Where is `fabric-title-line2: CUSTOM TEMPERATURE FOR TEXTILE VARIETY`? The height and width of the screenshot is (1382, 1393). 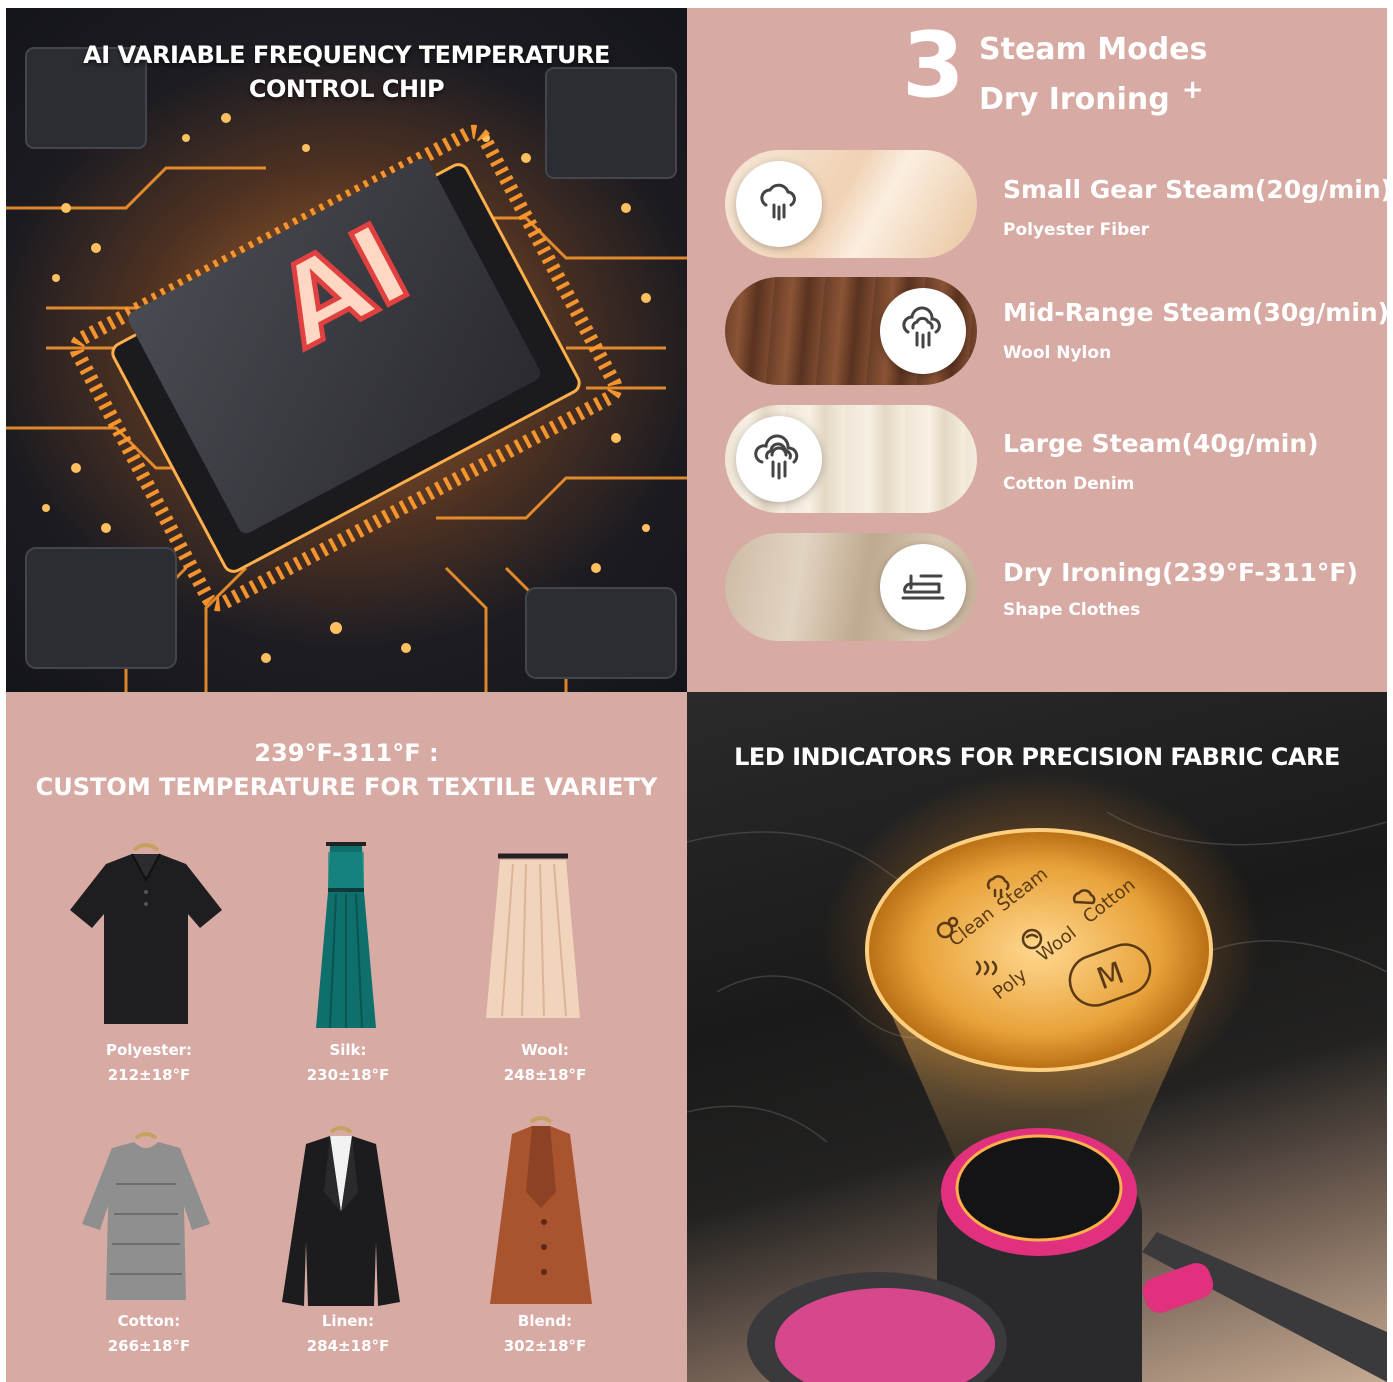
fabric-title-line2: CUSTOM TEMPERATURE FOR TEXTILE VARIETY is located at coordinates (346, 787).